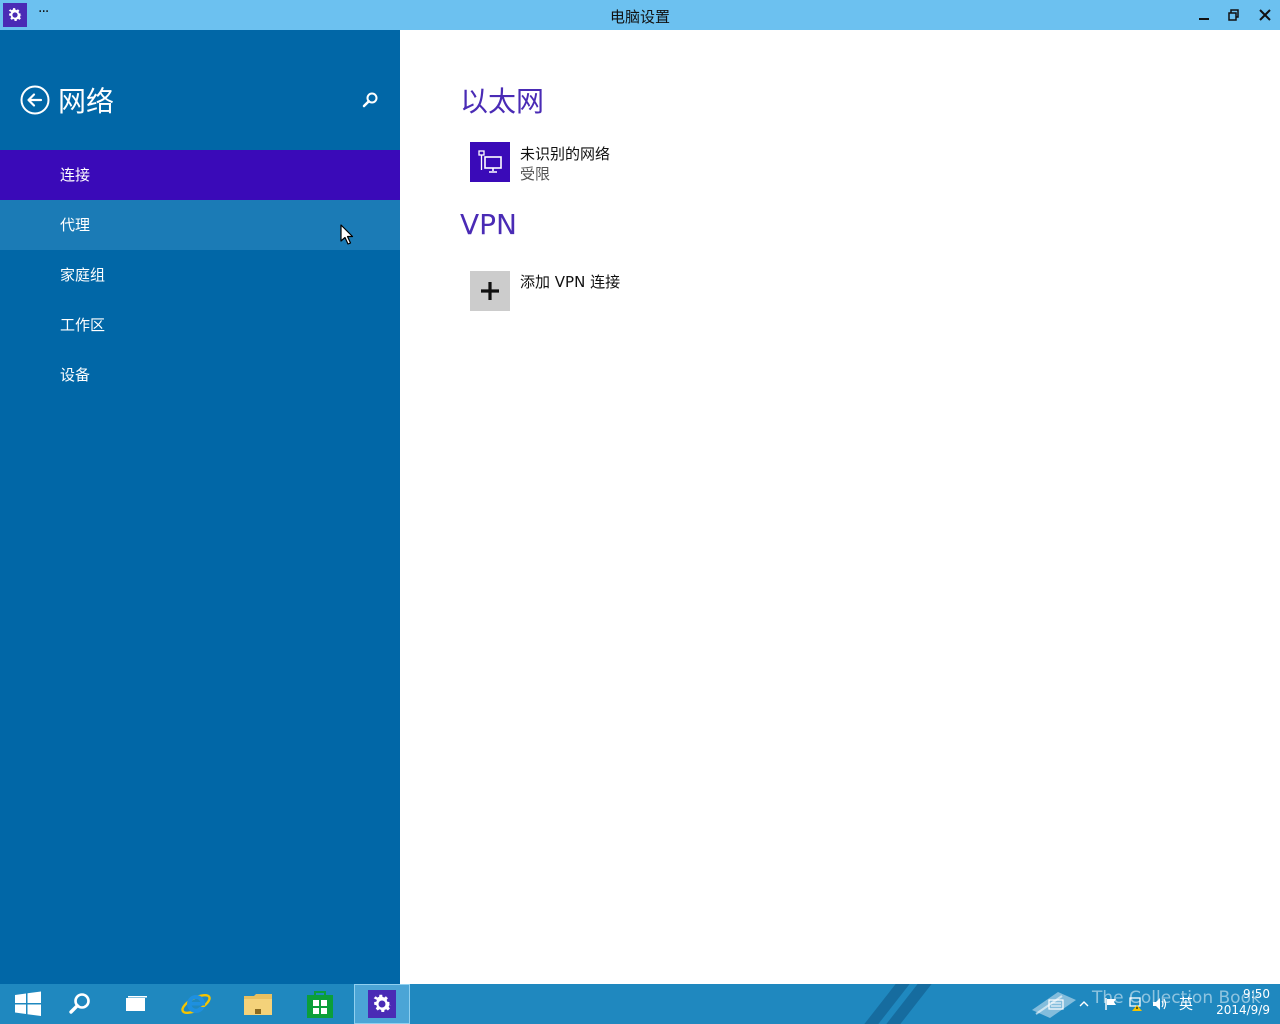 The height and width of the screenshot is (1024, 1280). I want to click on nav-list: 连接 代理 家庭组 工作区 设备, so click(200, 275).